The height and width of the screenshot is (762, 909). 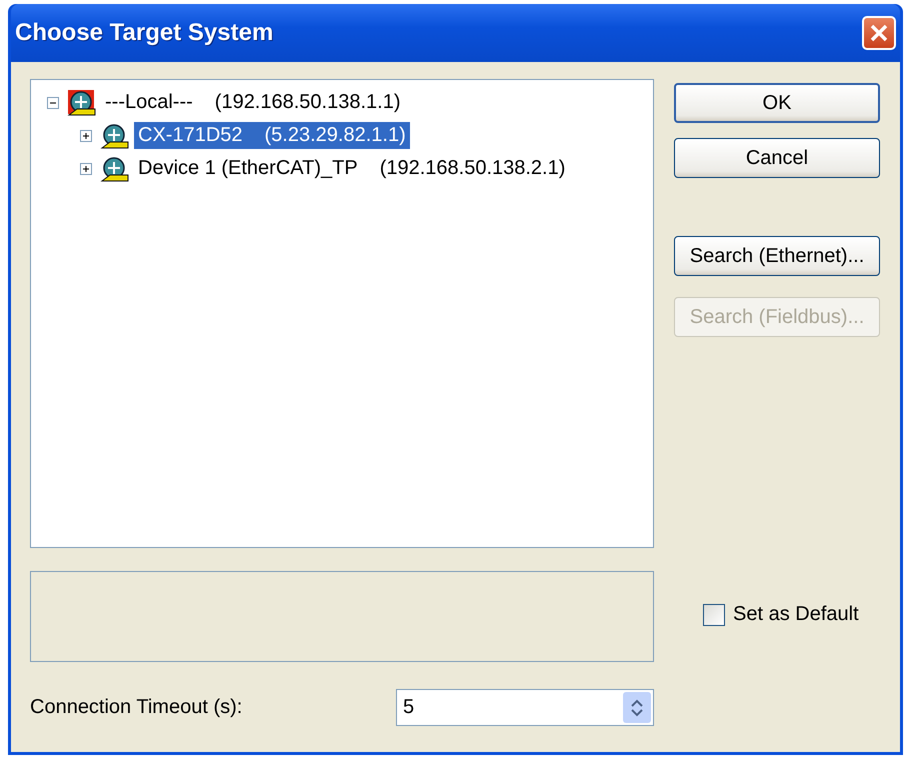 I want to click on checkbox, so click(x=714, y=615).